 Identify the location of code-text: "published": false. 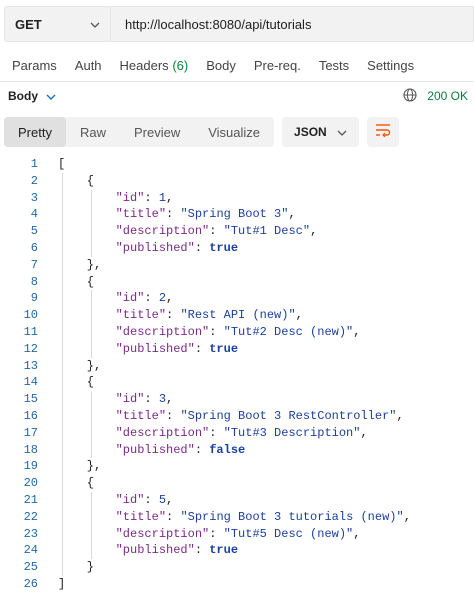
(152, 450).